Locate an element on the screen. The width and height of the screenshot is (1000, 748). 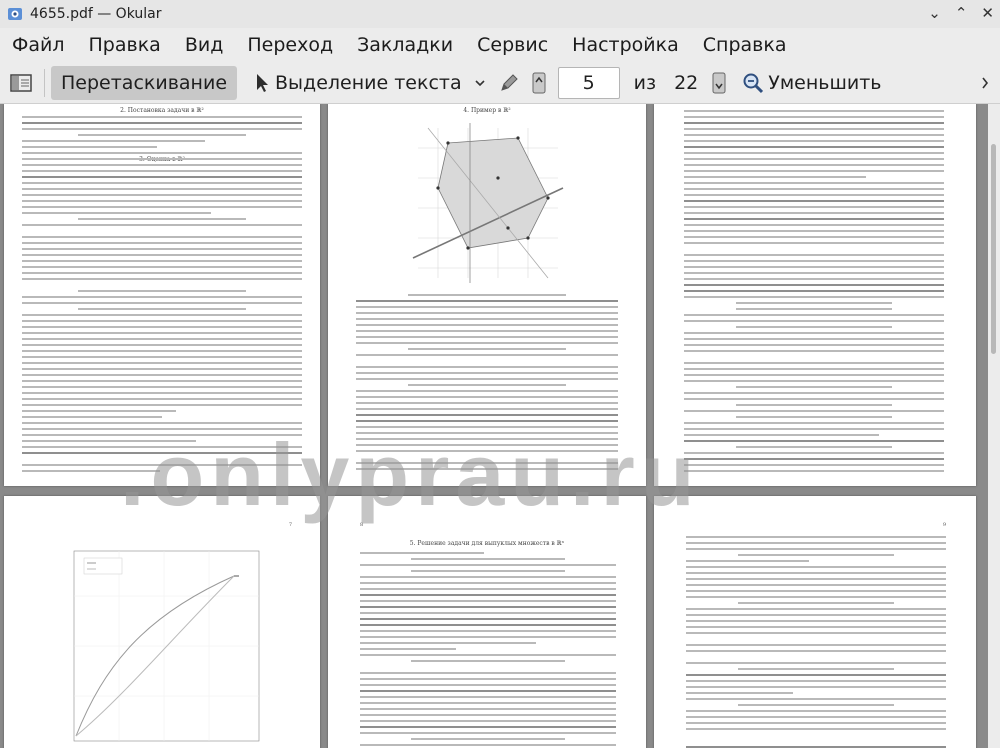
page-heading: 4. Пример в ℝ² is located at coordinates (487, 110).